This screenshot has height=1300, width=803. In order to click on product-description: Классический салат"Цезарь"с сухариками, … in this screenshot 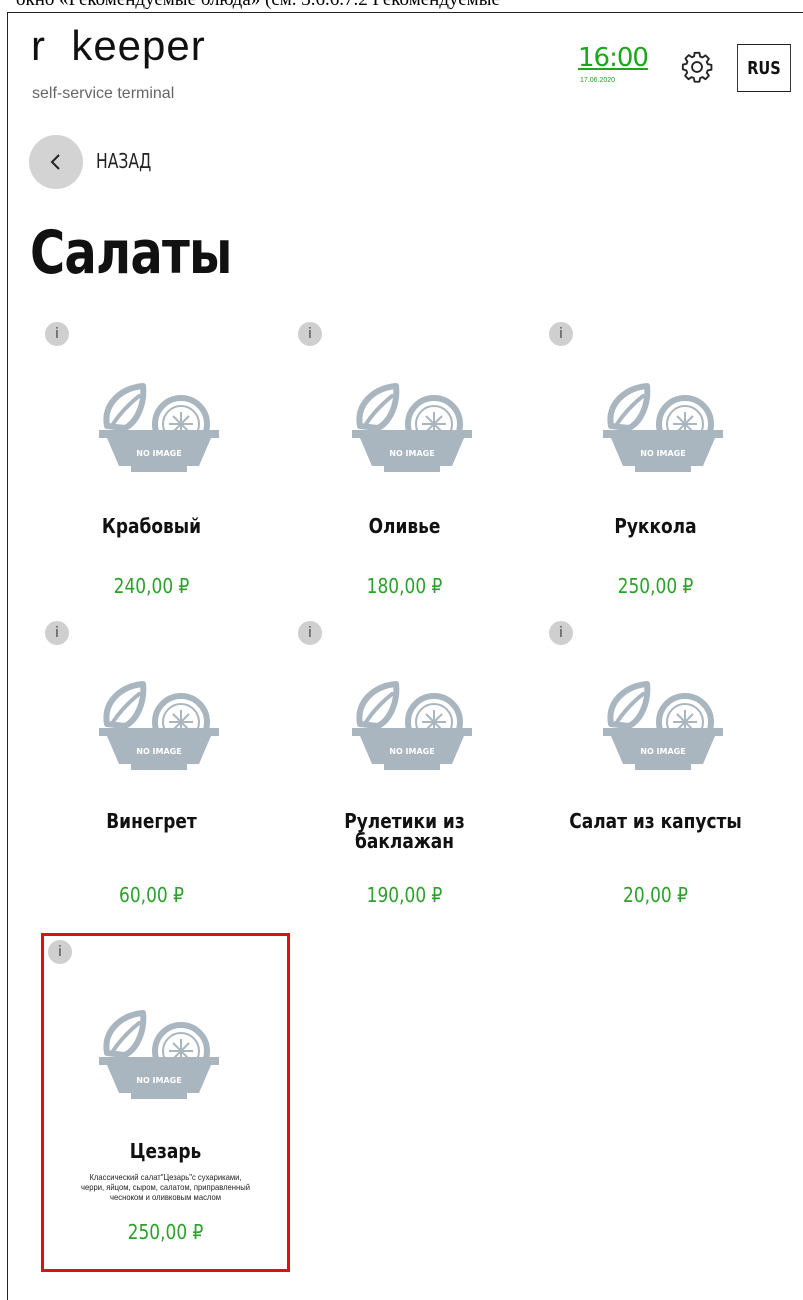, I will do `click(165, 1187)`.